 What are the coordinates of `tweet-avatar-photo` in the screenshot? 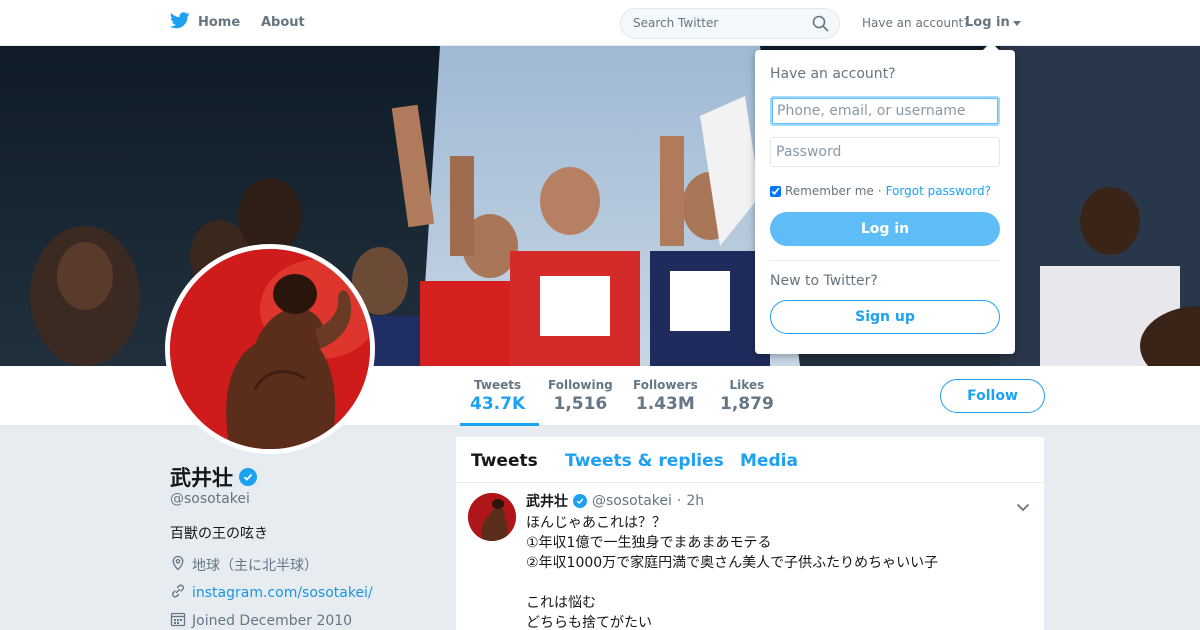 It's located at (492, 517).